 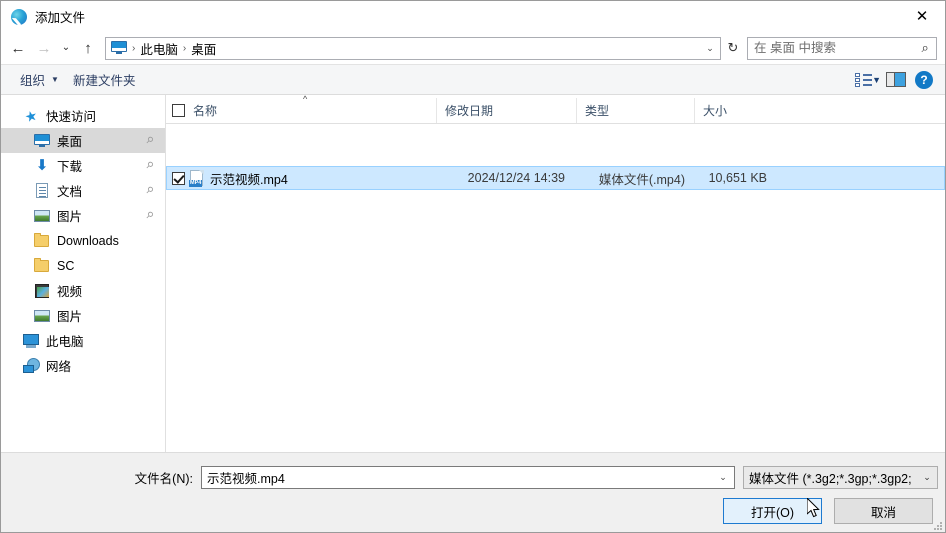 What do you see at coordinates (88, 240) in the screenshot?
I see `sidebar-item-label: Downloads` at bounding box center [88, 240].